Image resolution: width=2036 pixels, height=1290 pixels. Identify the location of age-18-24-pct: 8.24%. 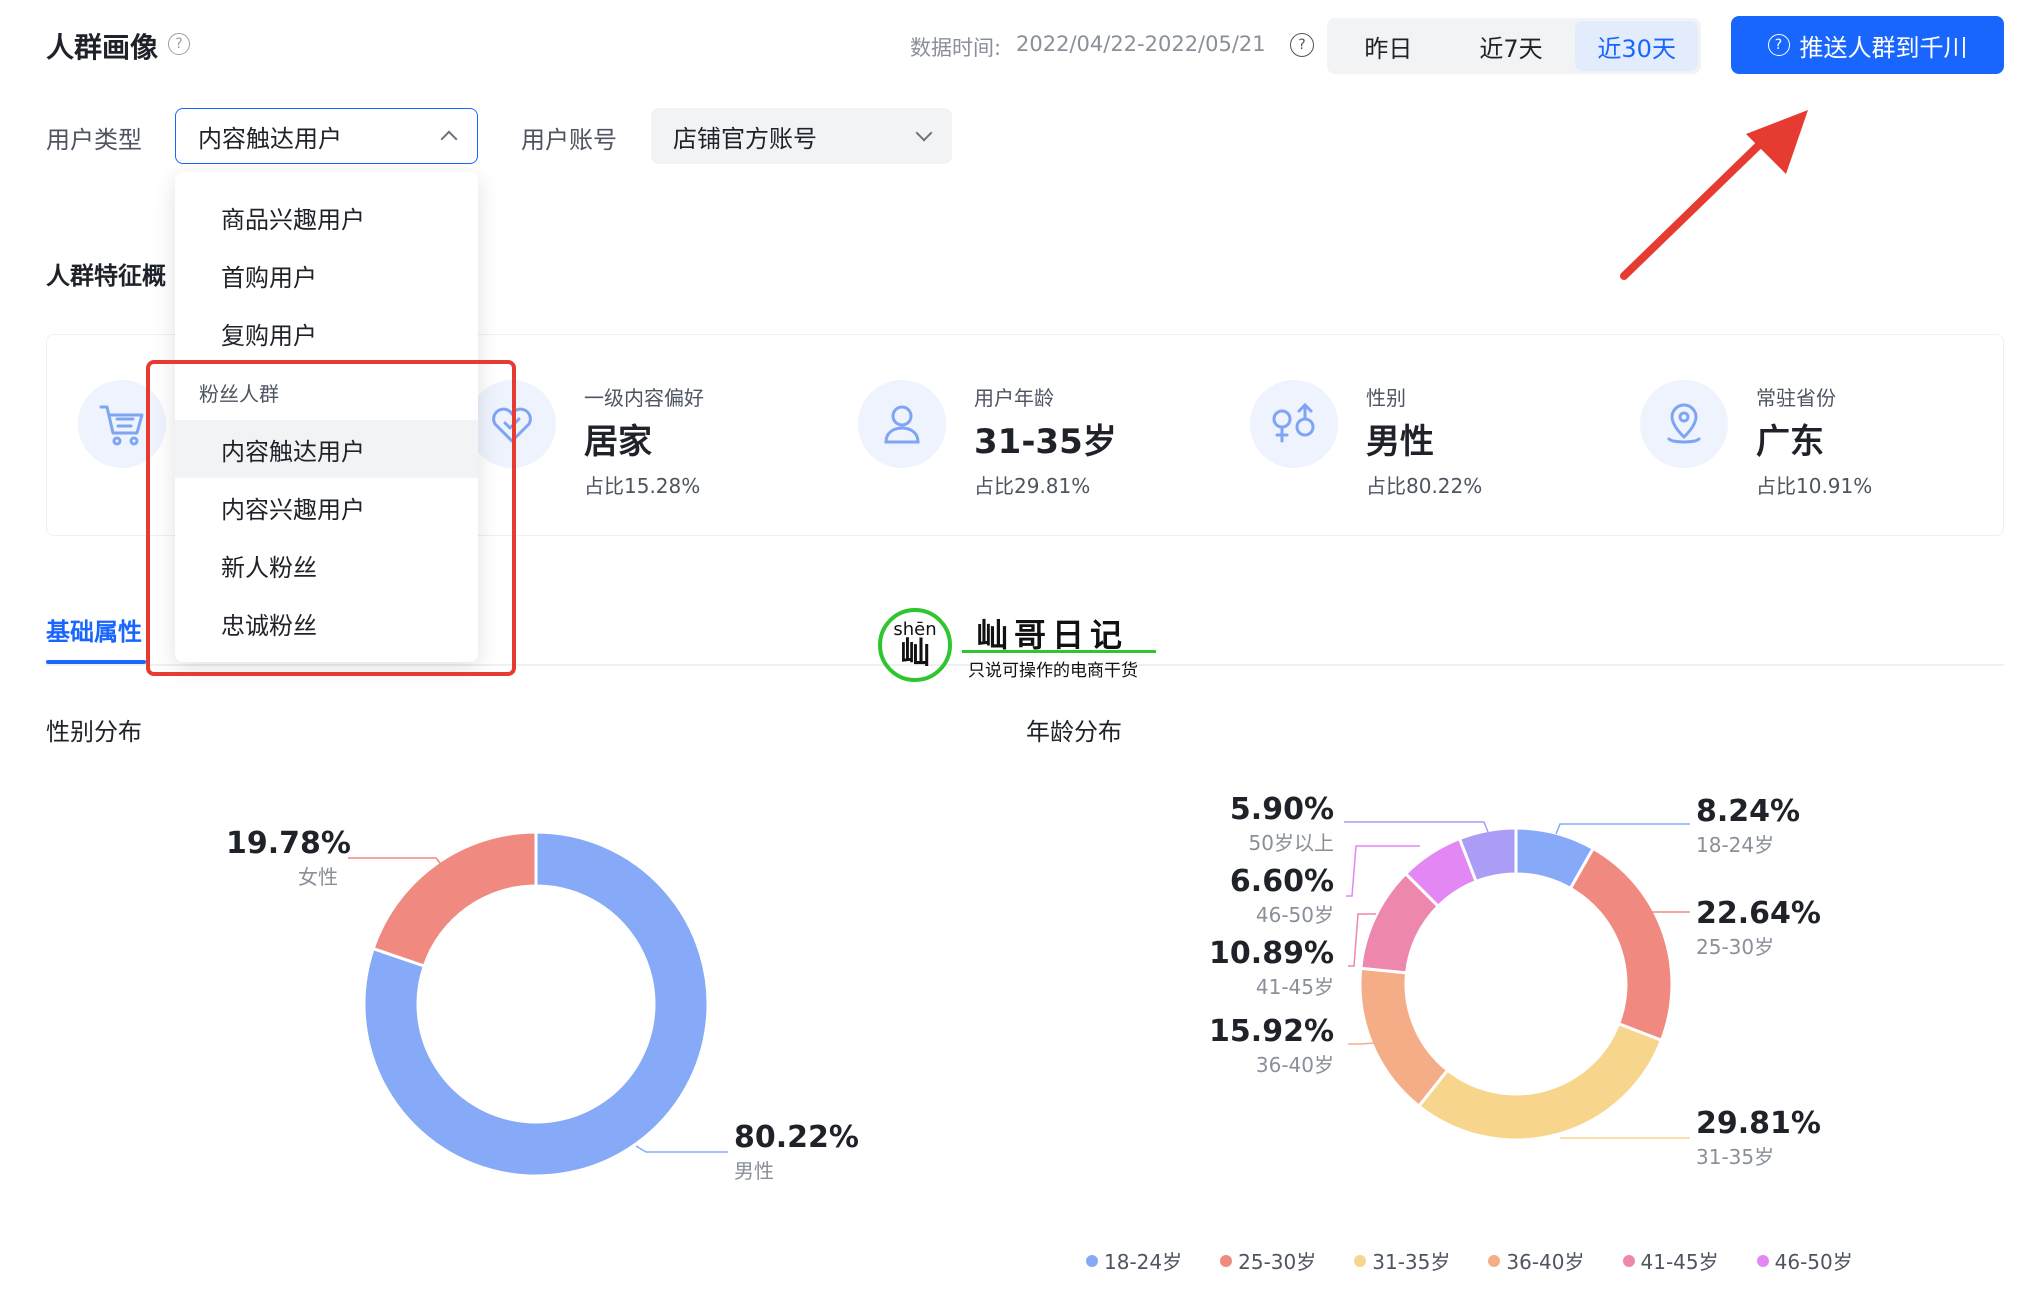
(1748, 811).